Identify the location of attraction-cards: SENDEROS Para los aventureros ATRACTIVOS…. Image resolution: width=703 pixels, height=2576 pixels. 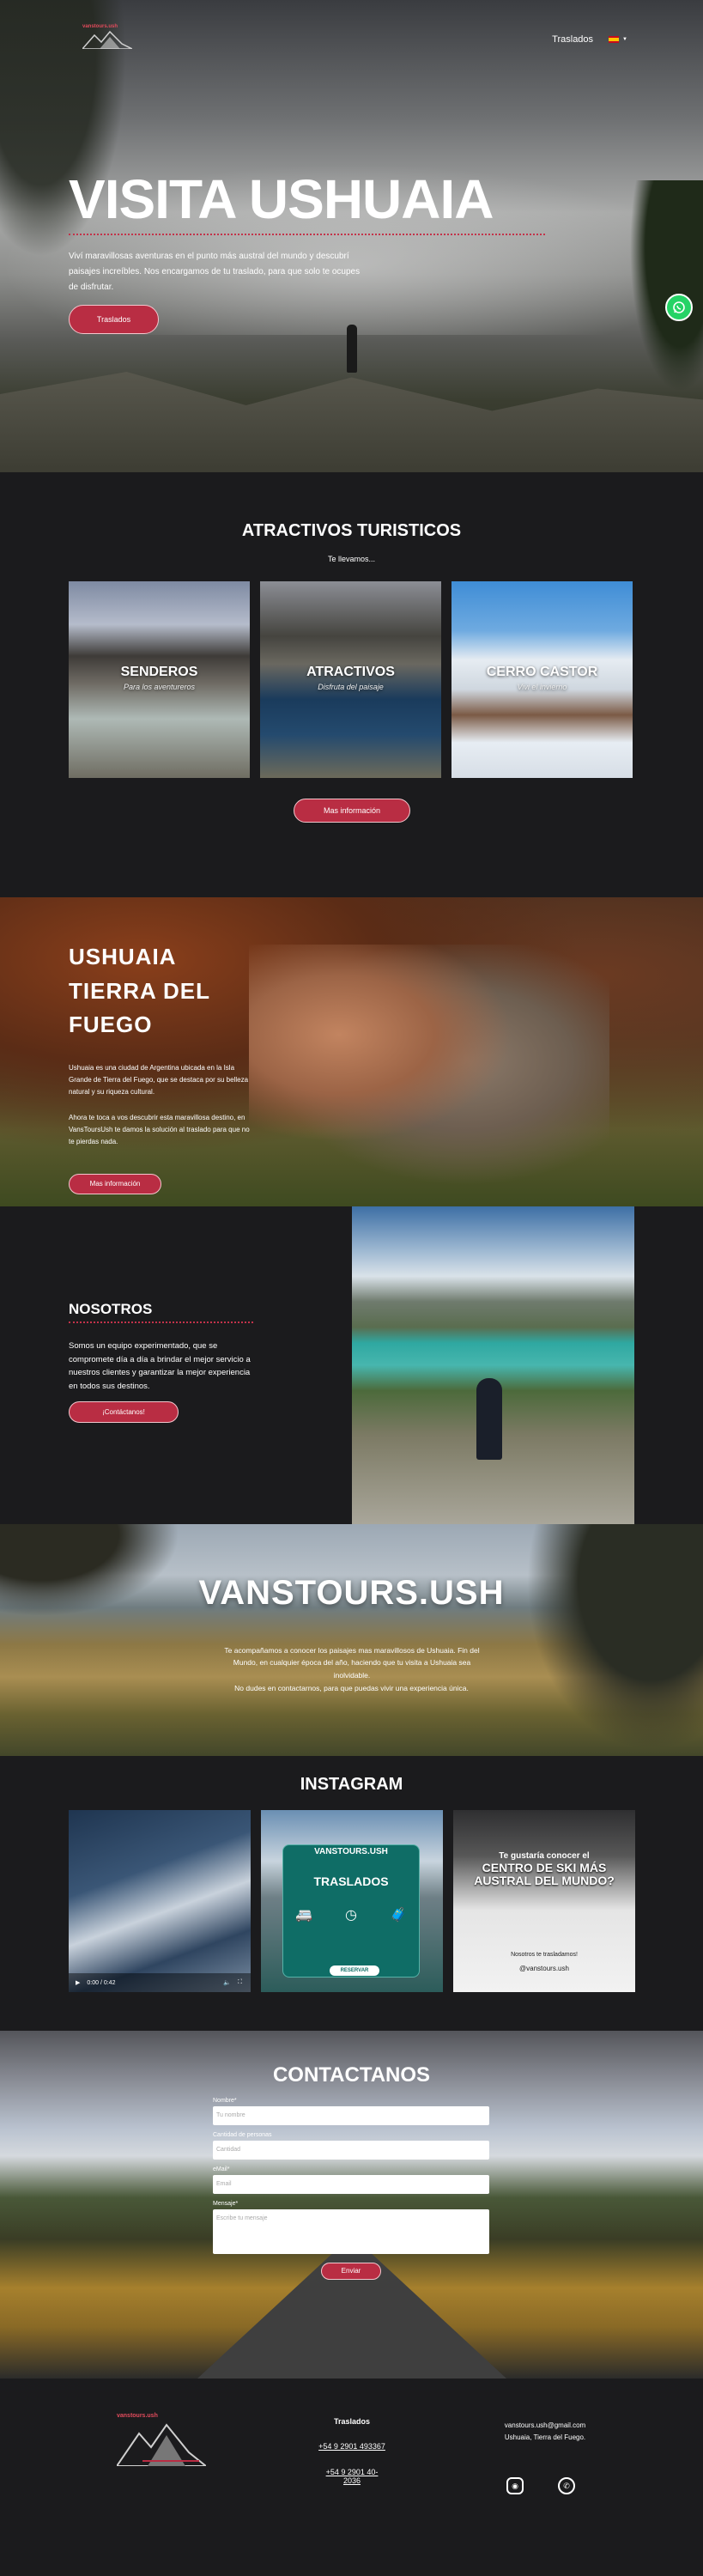
(351, 680).